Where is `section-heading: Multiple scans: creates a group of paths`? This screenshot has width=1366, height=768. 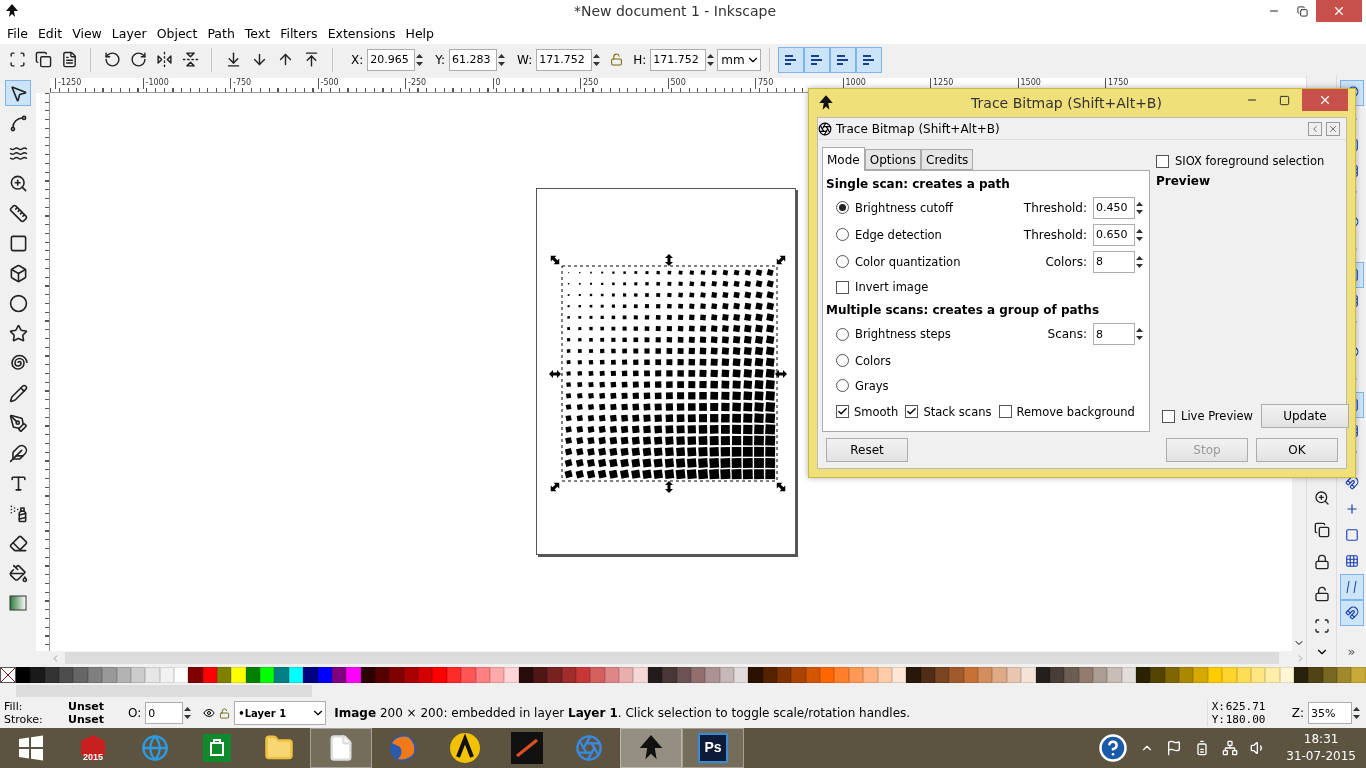 section-heading: Multiple scans: creates a group of paths is located at coordinates (963, 310).